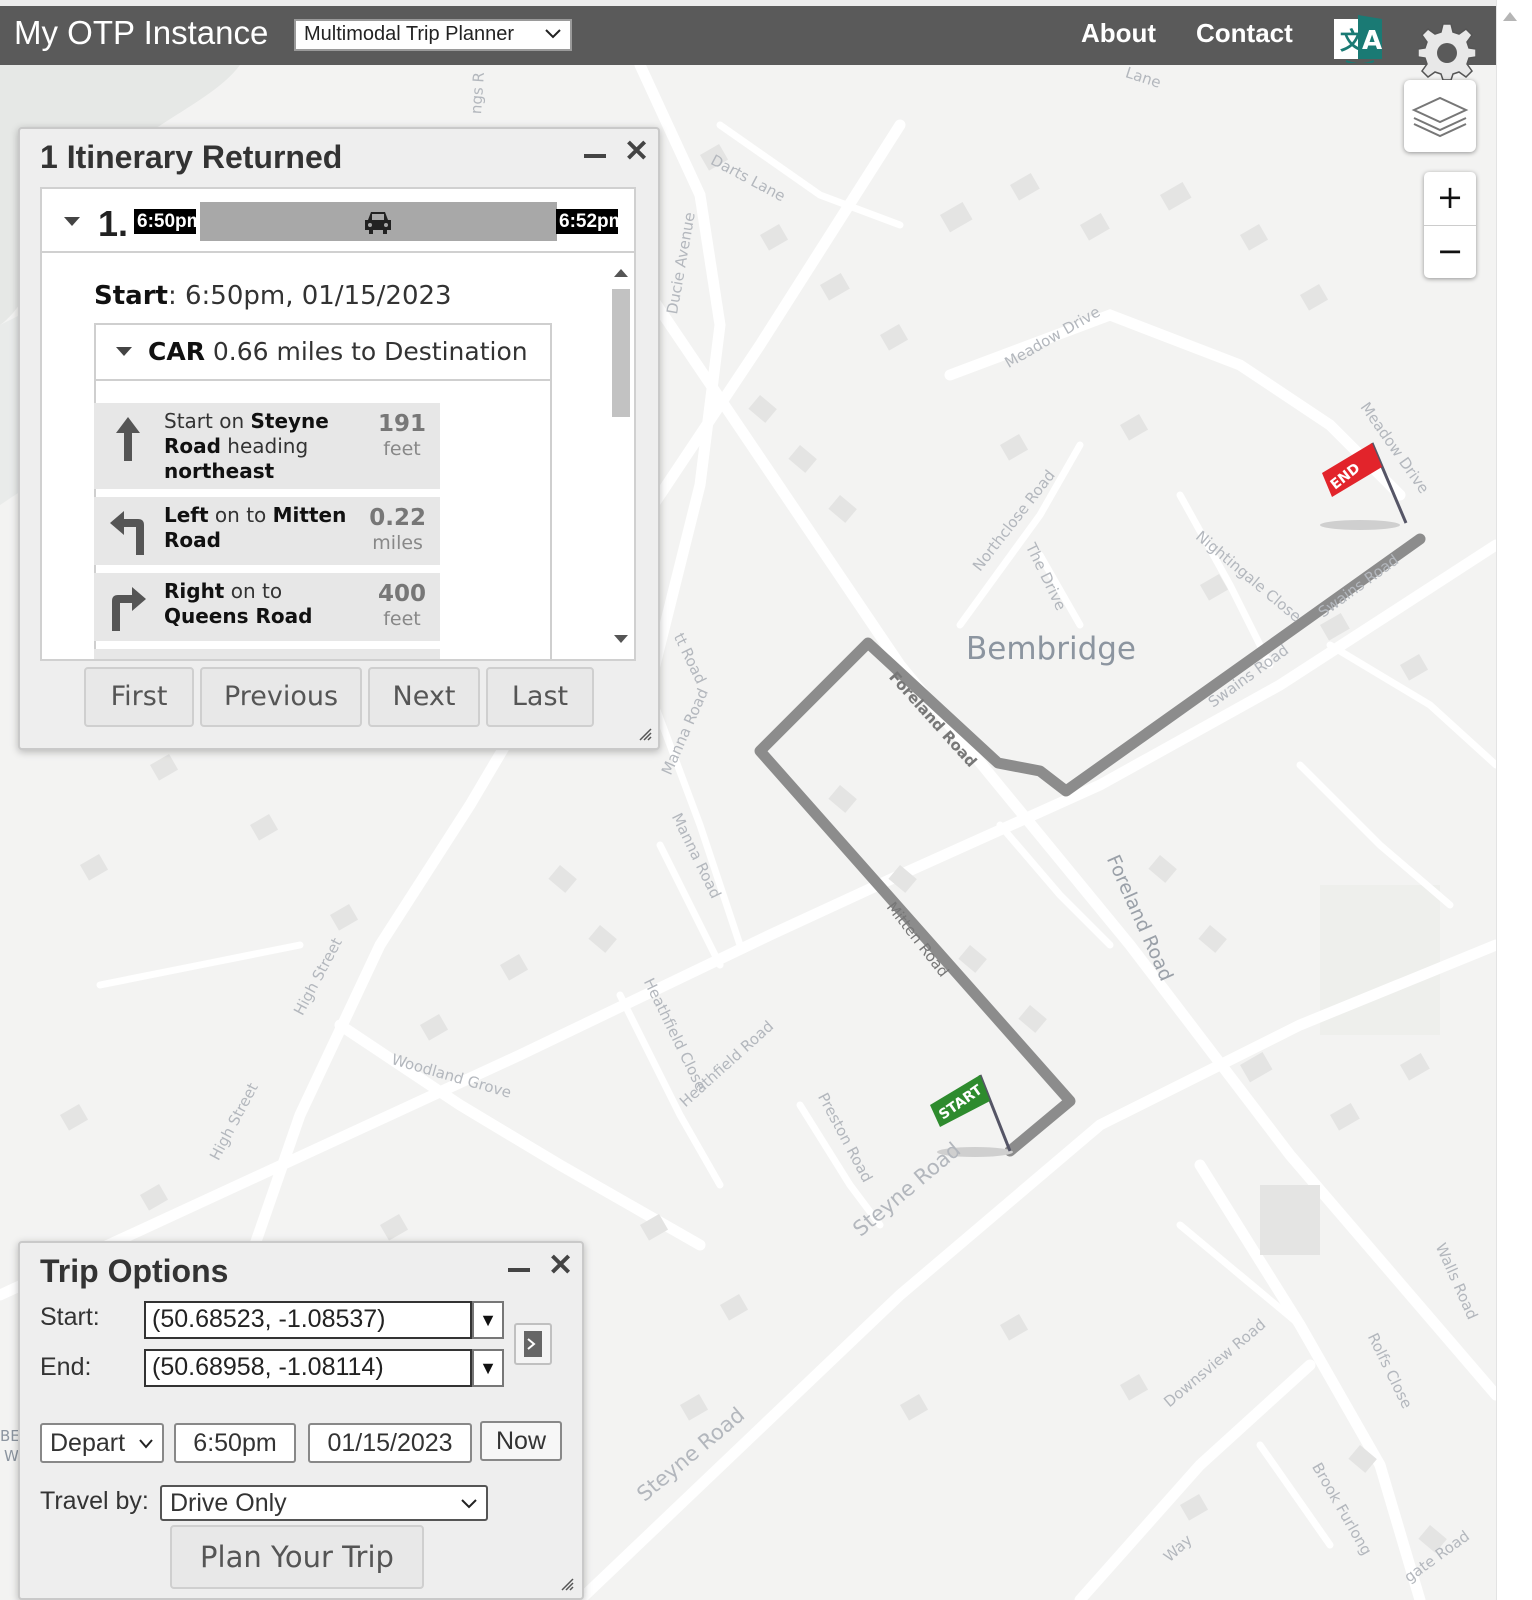  I want to click on layers-button, so click(1440, 116).